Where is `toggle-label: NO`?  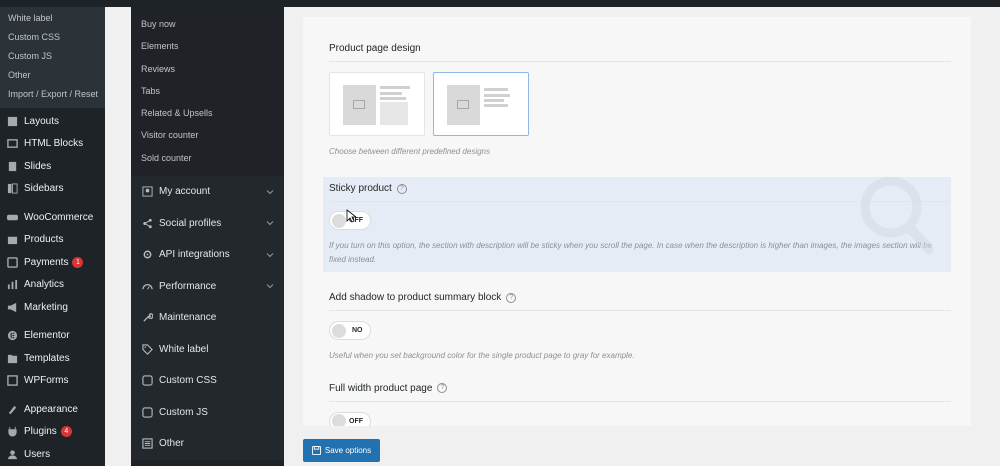 toggle-label: NO is located at coordinates (357, 330).